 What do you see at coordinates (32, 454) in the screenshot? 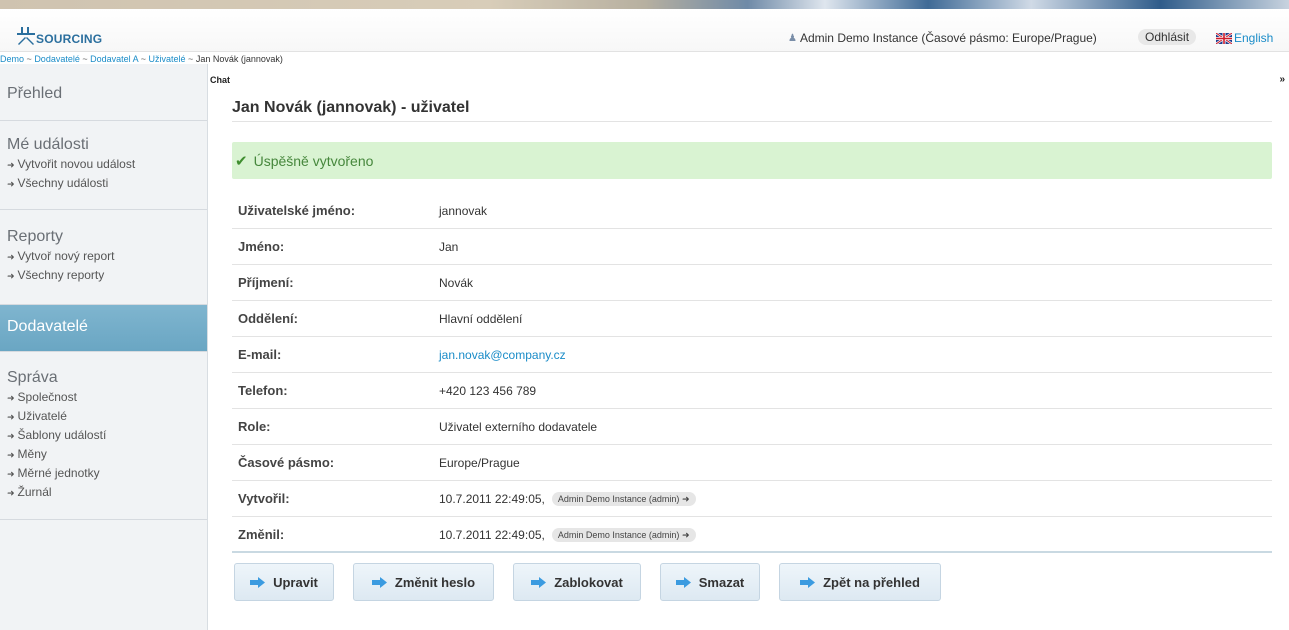
I see `sidebar-link-label: Měny` at bounding box center [32, 454].